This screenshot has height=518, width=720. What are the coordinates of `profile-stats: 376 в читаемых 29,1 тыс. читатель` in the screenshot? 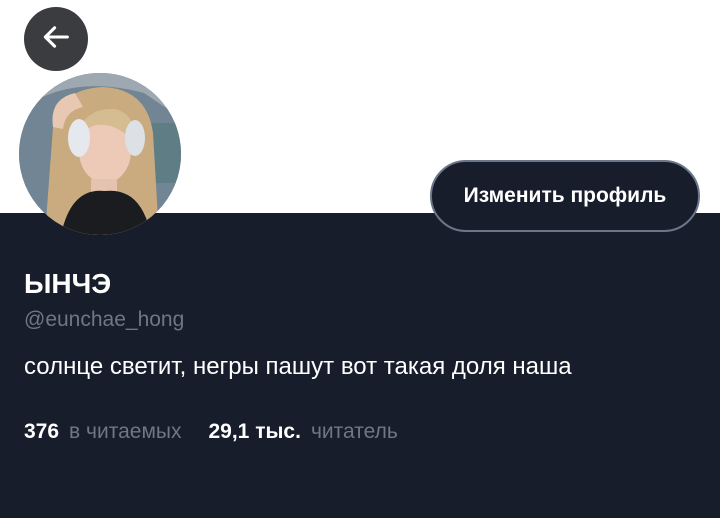 It's located at (211, 432).